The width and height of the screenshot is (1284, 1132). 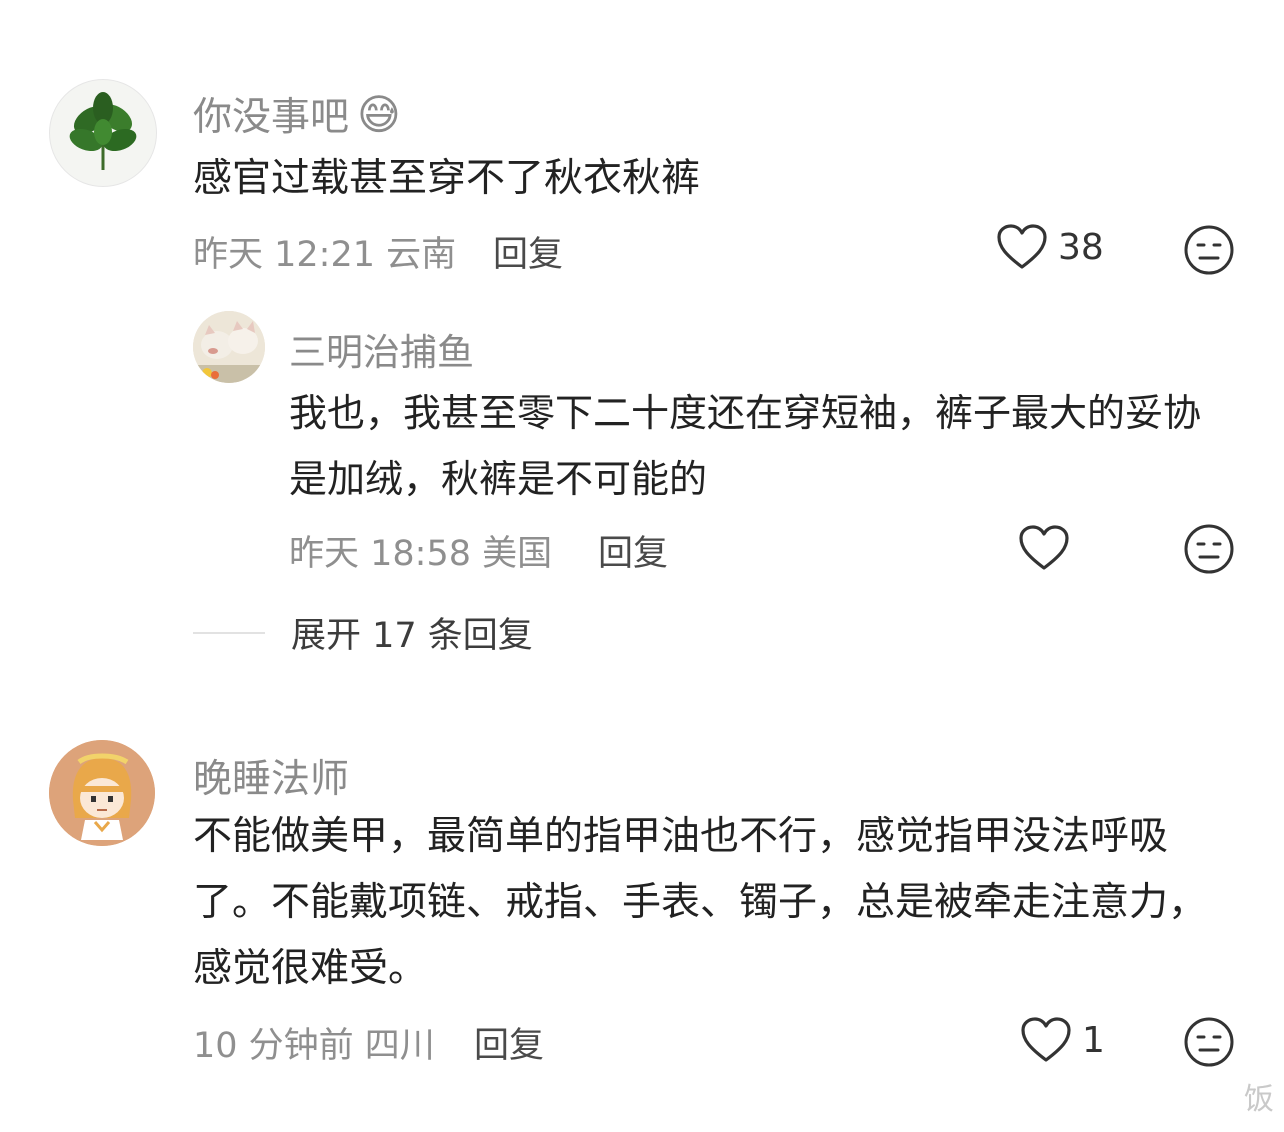 I want to click on cartoon-girl-icon, so click(x=102, y=793).